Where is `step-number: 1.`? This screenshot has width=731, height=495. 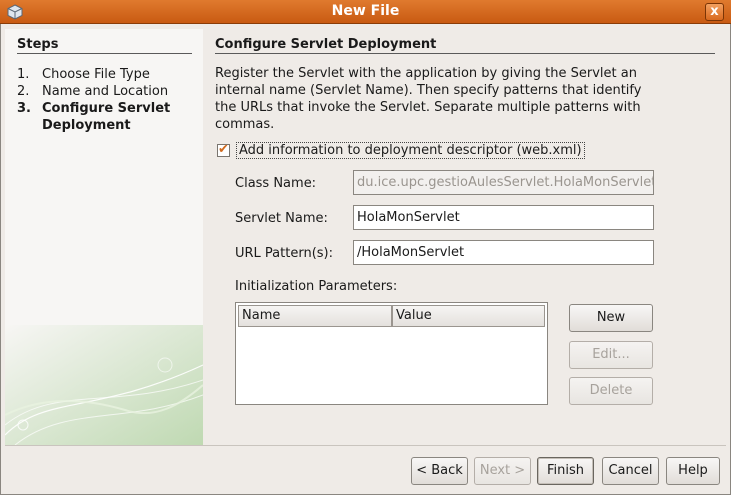
step-number: 1. is located at coordinates (23, 74).